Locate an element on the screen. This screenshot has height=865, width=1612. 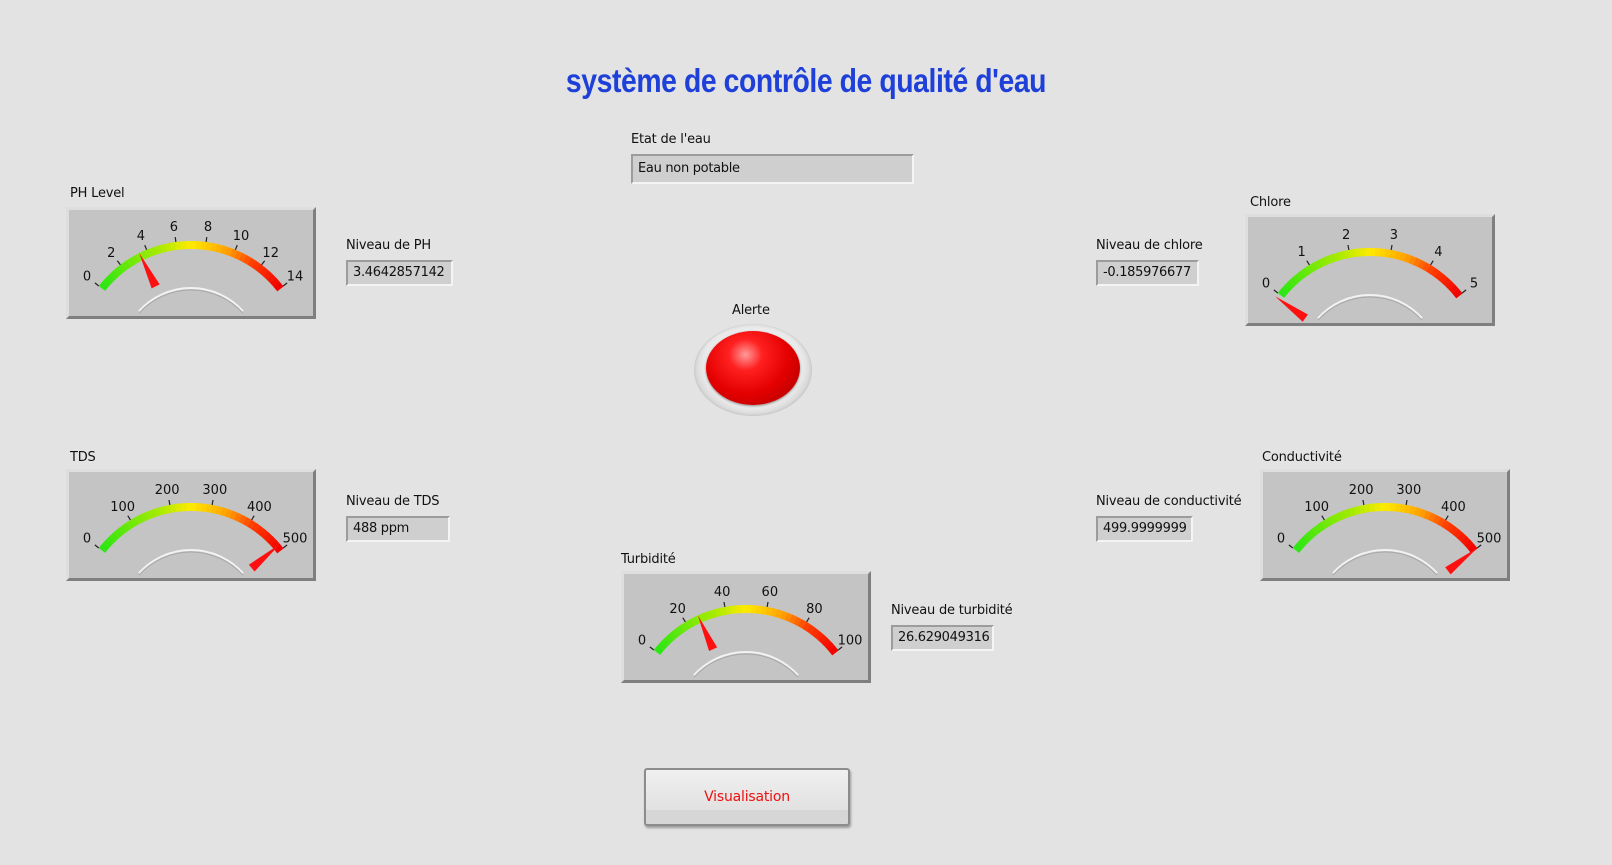
turb-tick-label: 0 is located at coordinates (642, 641).